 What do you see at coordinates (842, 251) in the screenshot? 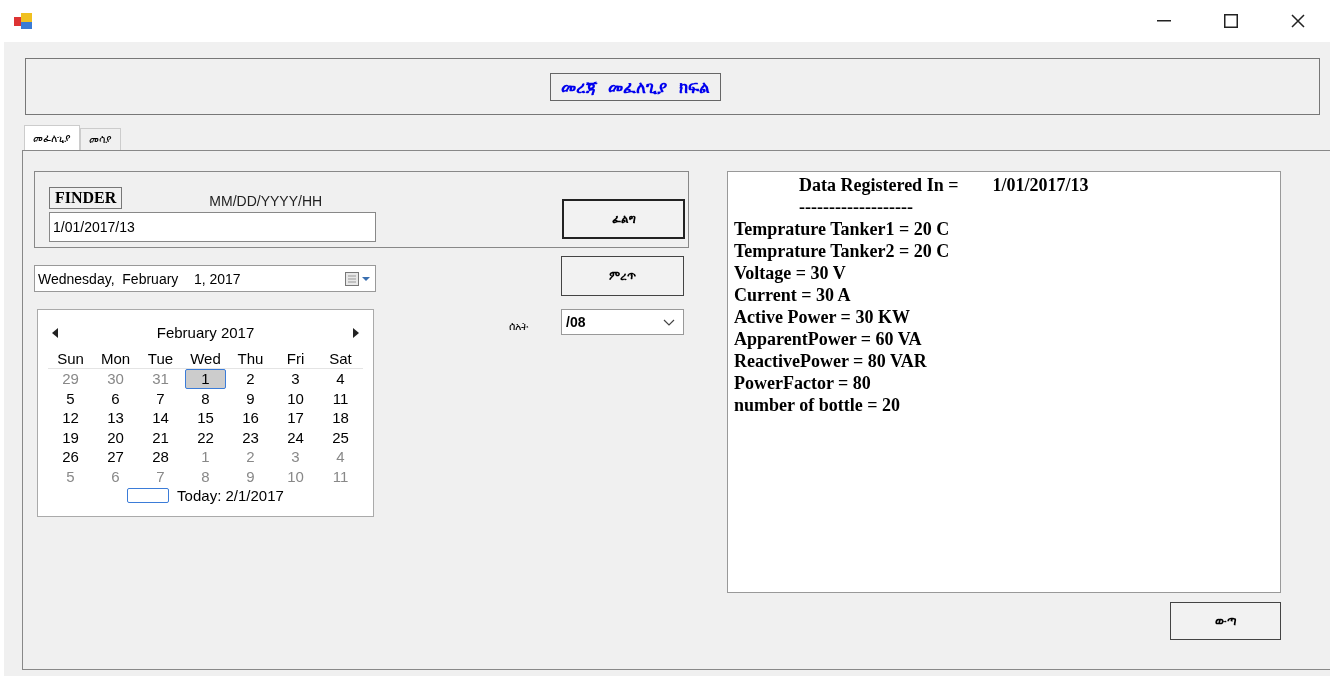
I see `output-line: Temprature Tanker2 = 20 C` at bounding box center [842, 251].